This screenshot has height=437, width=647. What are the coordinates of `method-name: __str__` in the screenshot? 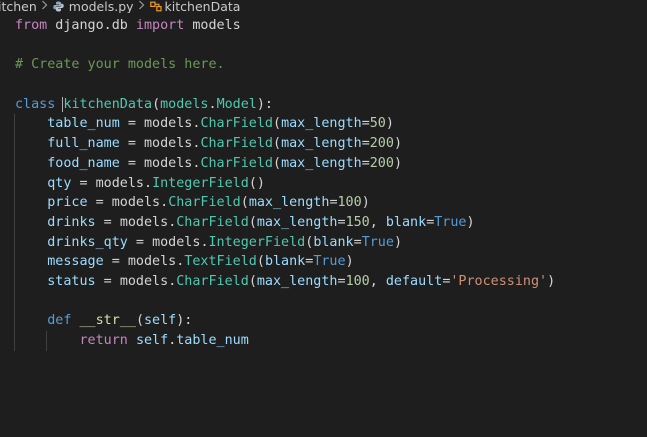 It's located at (107, 321).